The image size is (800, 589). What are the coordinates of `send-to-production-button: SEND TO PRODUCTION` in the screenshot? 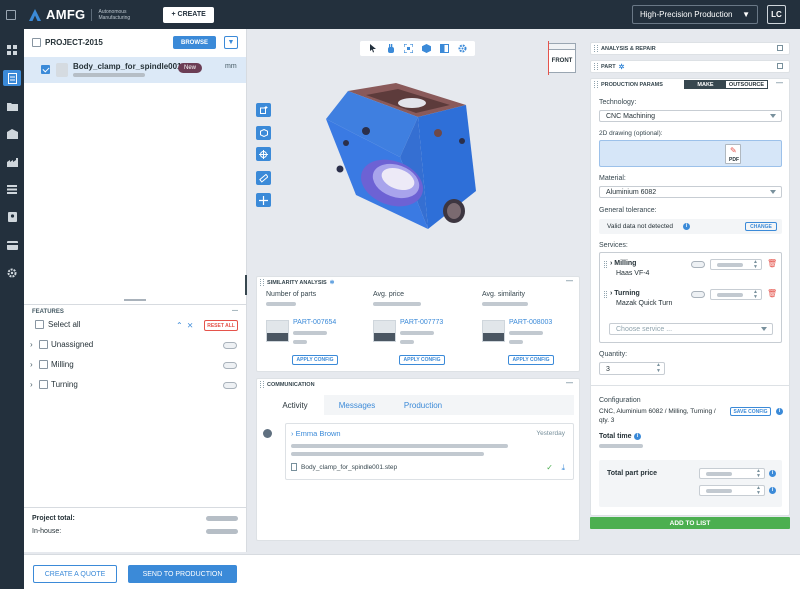 It's located at (182, 574).